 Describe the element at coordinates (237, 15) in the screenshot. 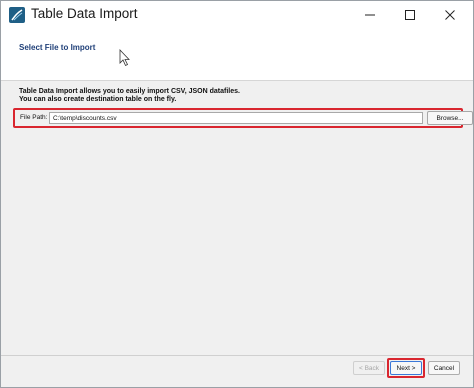

I see `title-bar: Table Data Import` at that location.